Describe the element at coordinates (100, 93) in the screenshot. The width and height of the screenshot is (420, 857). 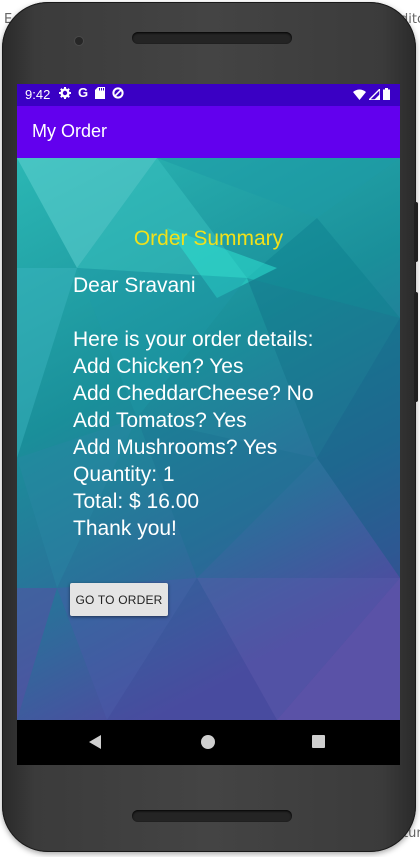
I see `sd-card-icon` at that location.